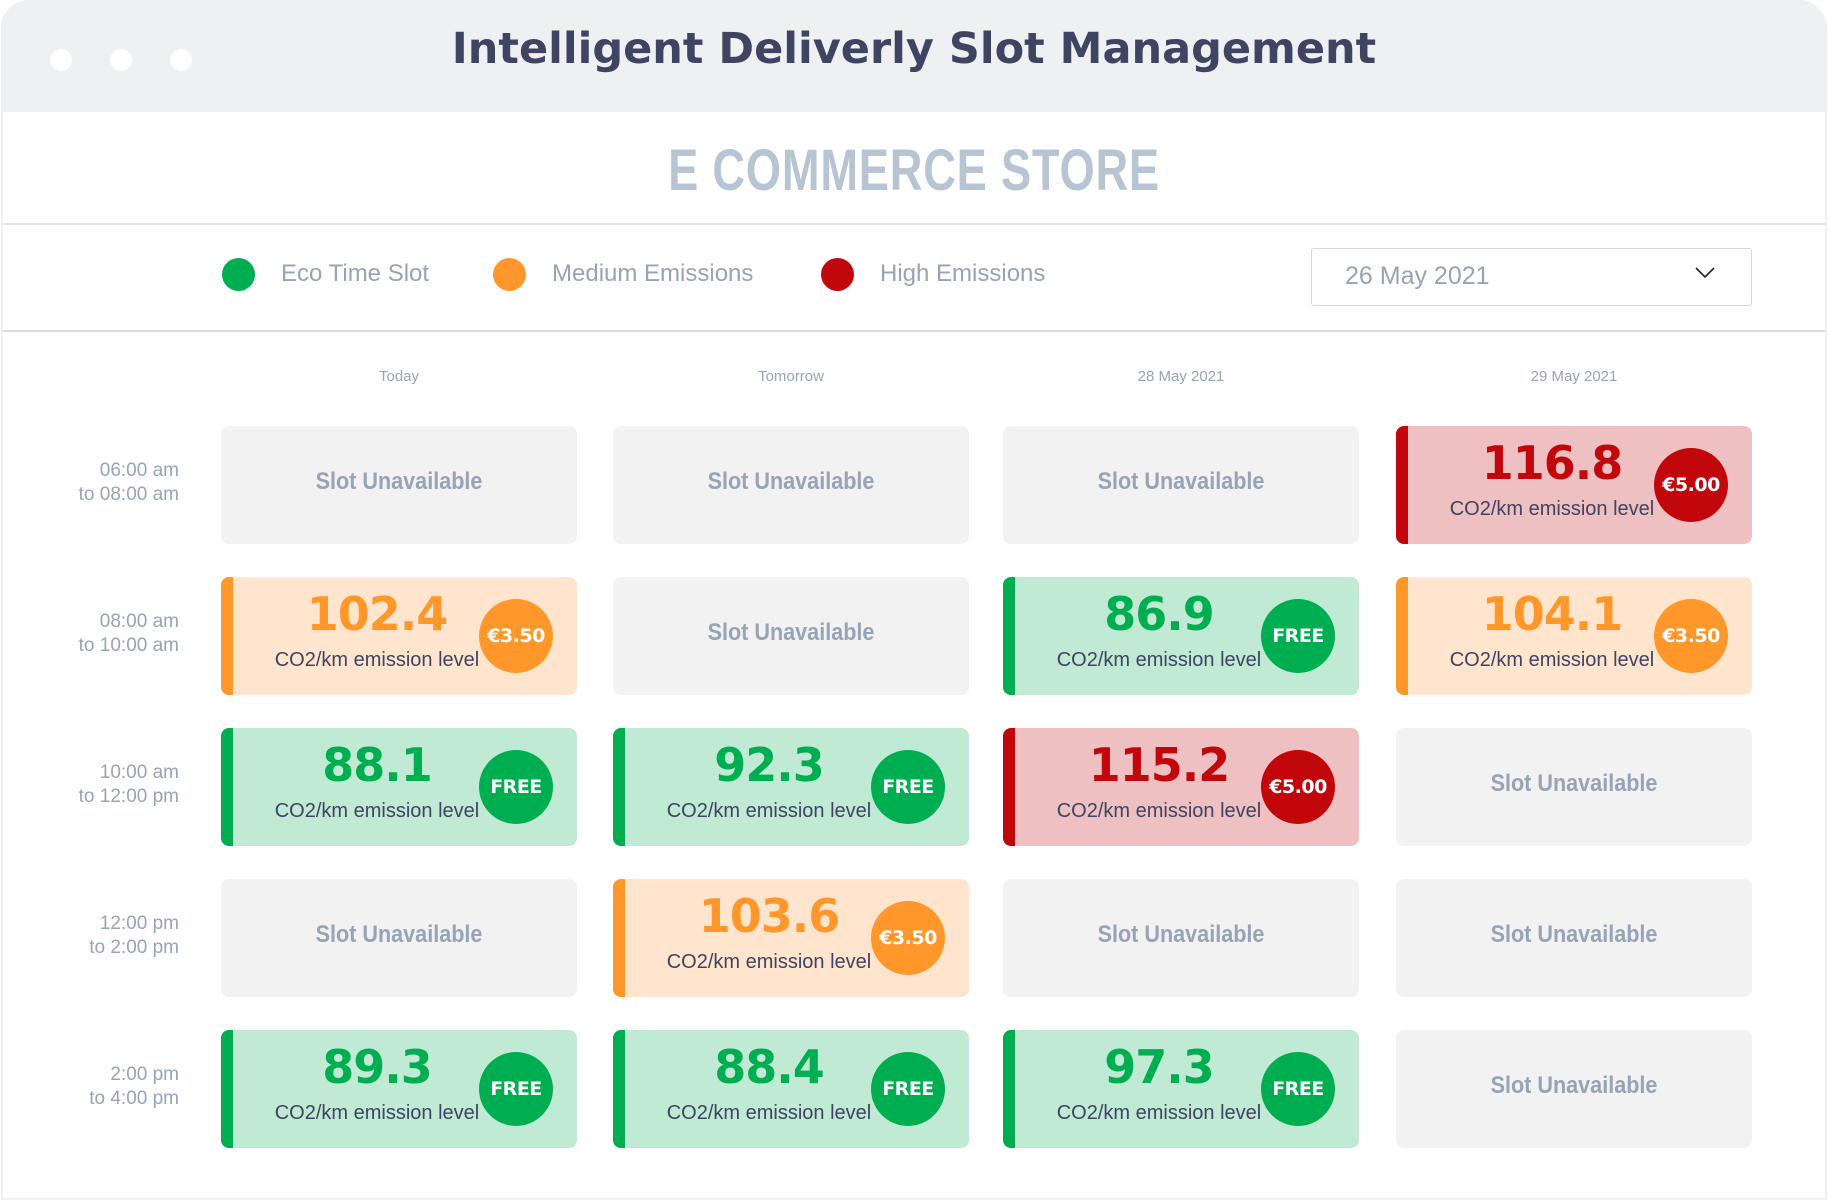 This screenshot has width=1829, height=1203. I want to click on time-from: 2:00 pm, so click(144, 1074).